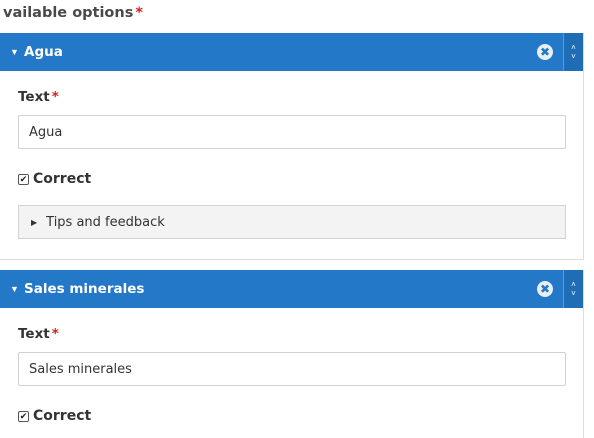  What do you see at coordinates (292, 222) in the screenshot?
I see `tips-and-feedback-toggle: ▶ Tips and feedback` at bounding box center [292, 222].